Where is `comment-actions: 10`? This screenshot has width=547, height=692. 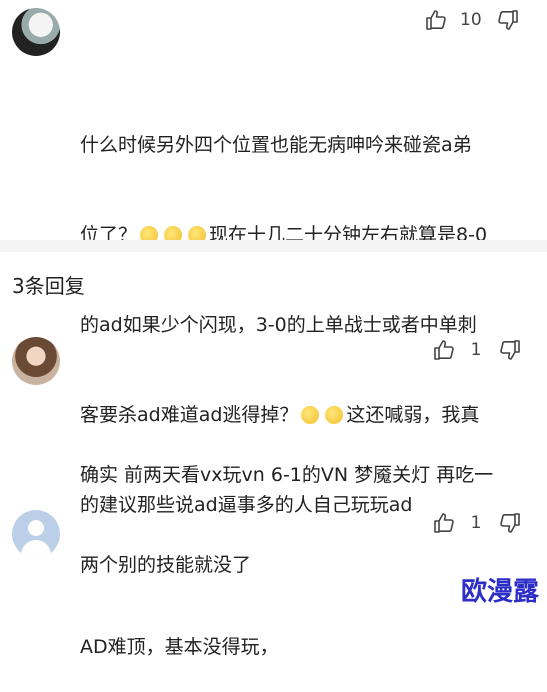
comment-actions: 10 is located at coordinates (472, 20).